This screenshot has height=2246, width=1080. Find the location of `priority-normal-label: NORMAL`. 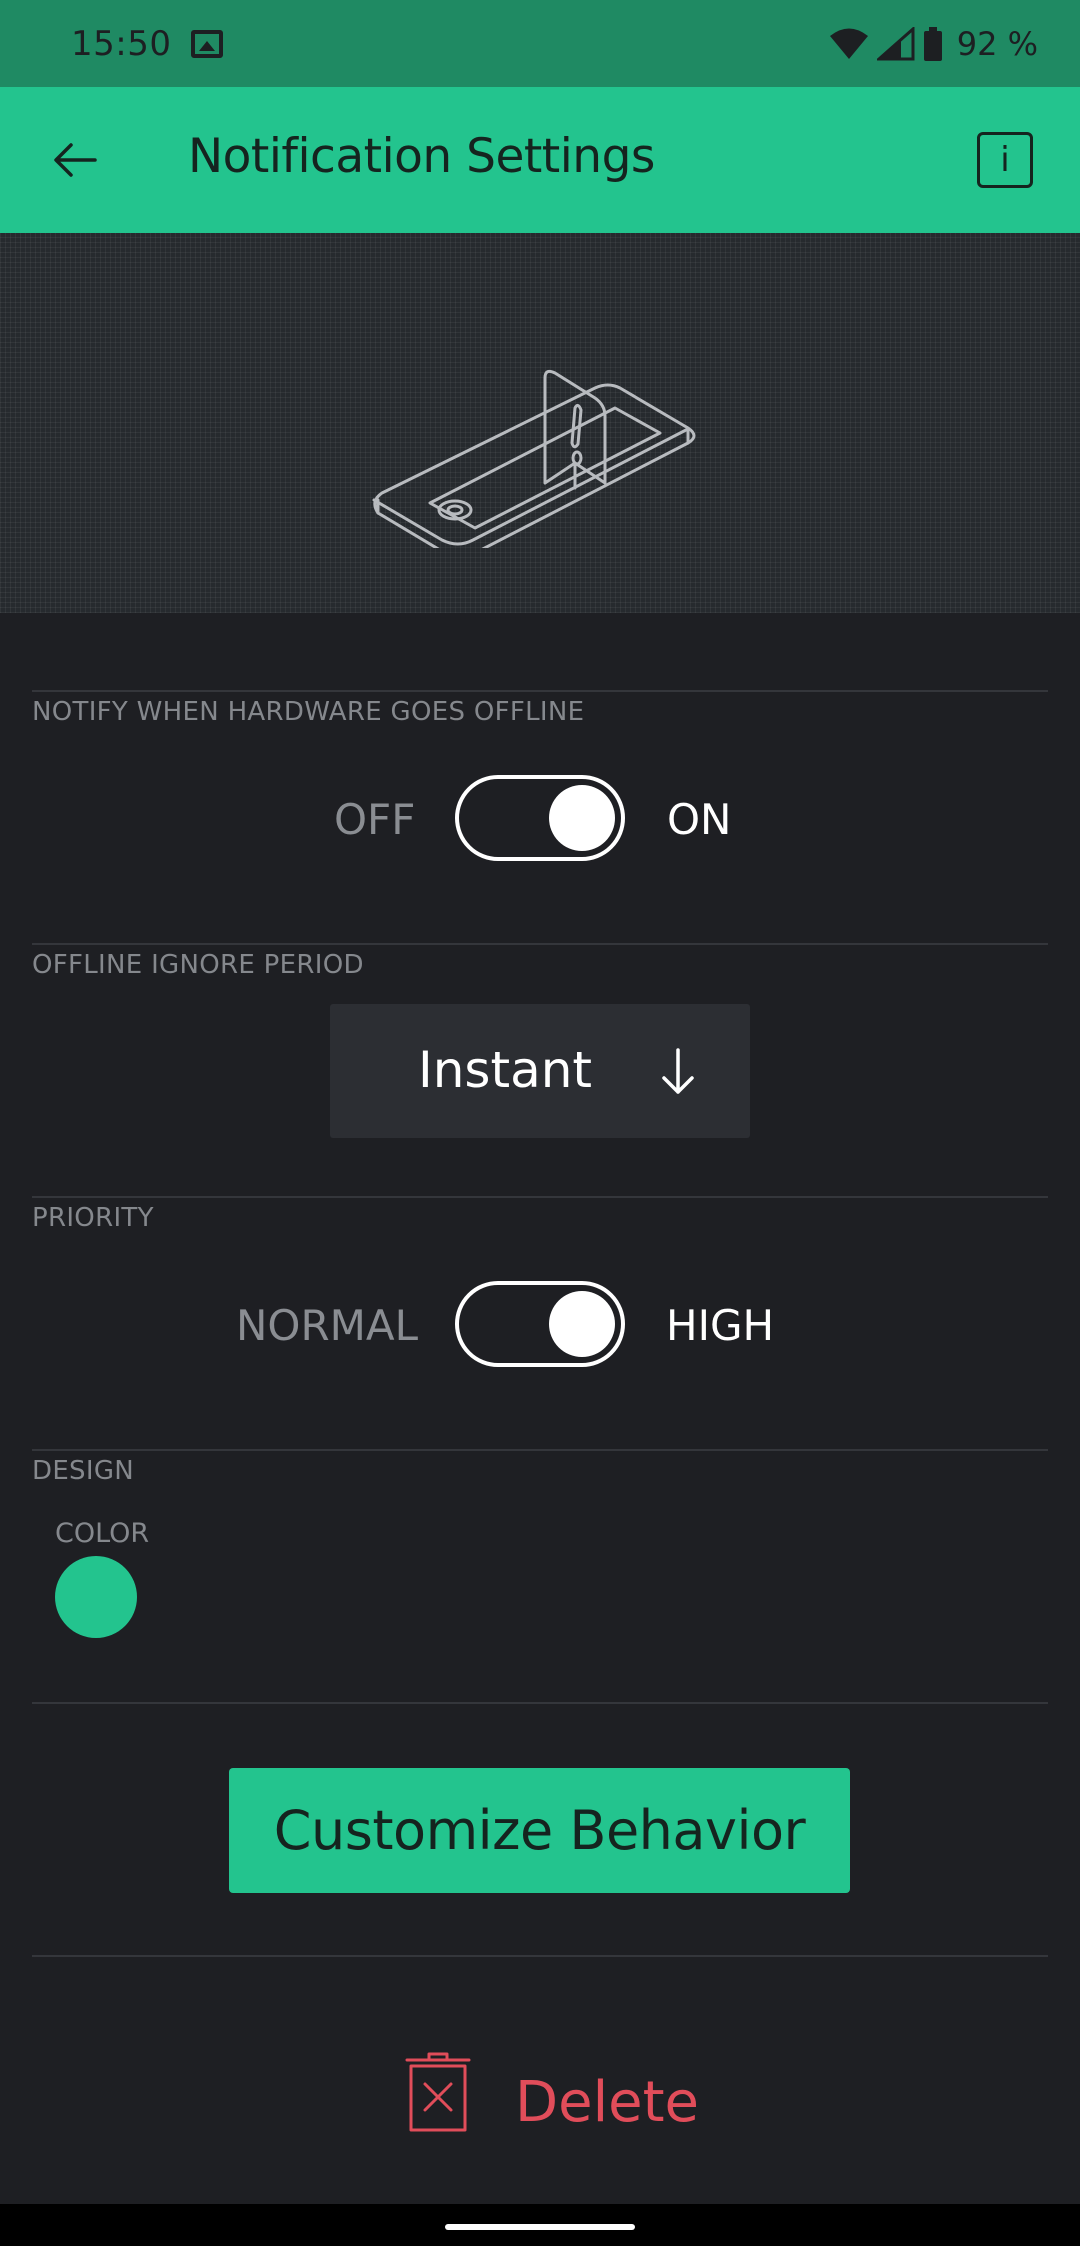

priority-normal-label: NORMAL is located at coordinates (327, 1325).